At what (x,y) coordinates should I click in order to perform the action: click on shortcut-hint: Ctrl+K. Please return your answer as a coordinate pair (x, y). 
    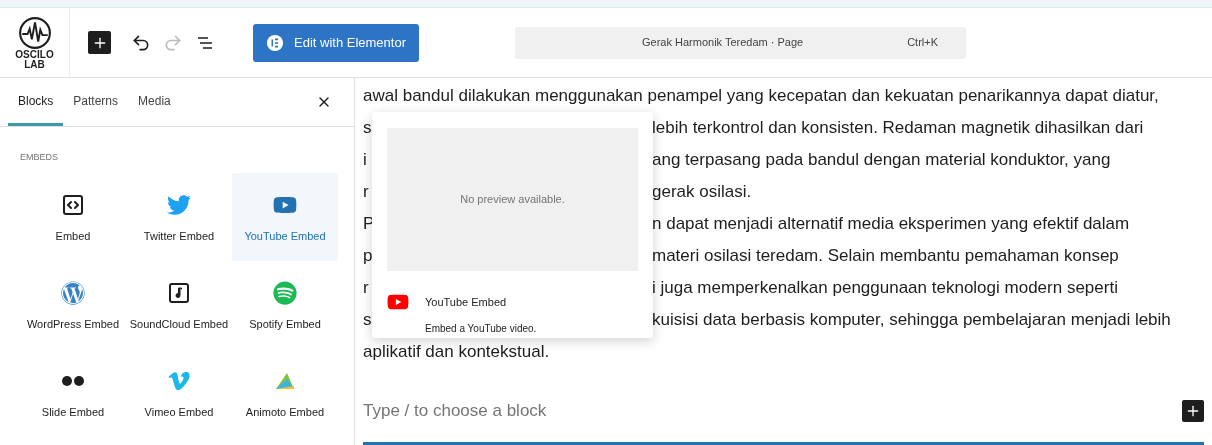
    Looking at the image, I should click on (922, 43).